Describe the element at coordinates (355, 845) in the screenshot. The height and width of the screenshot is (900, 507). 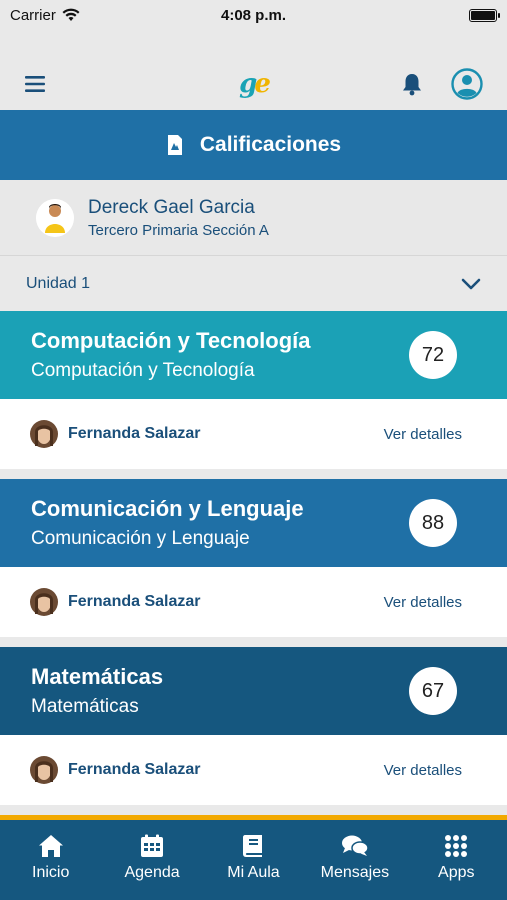
I see `chat-icon` at that location.